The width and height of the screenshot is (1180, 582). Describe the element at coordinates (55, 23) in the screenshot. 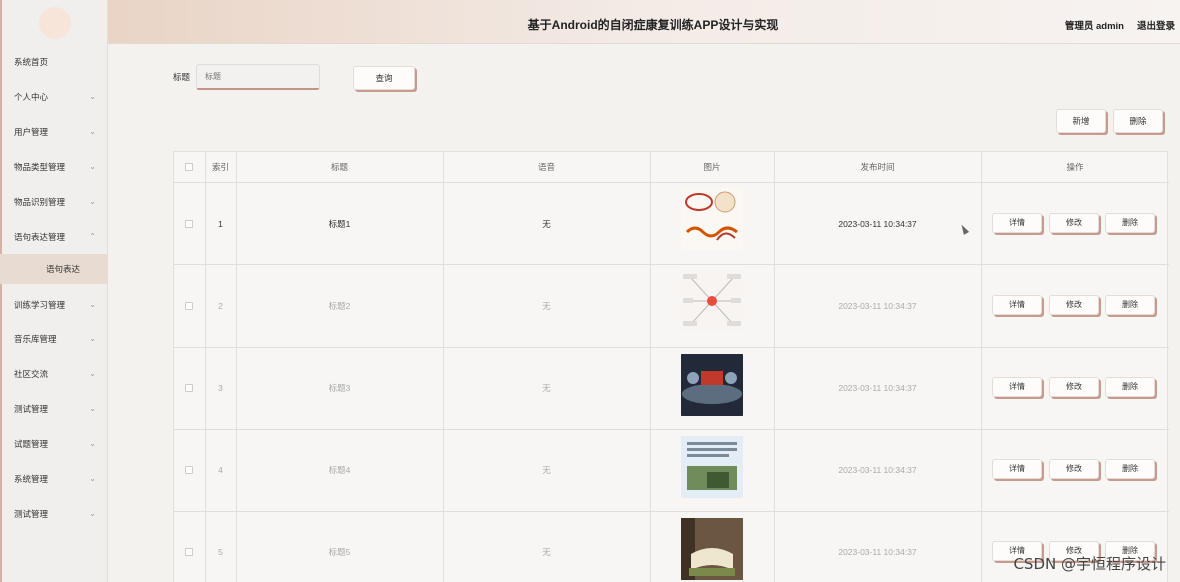

I see `avatar` at that location.